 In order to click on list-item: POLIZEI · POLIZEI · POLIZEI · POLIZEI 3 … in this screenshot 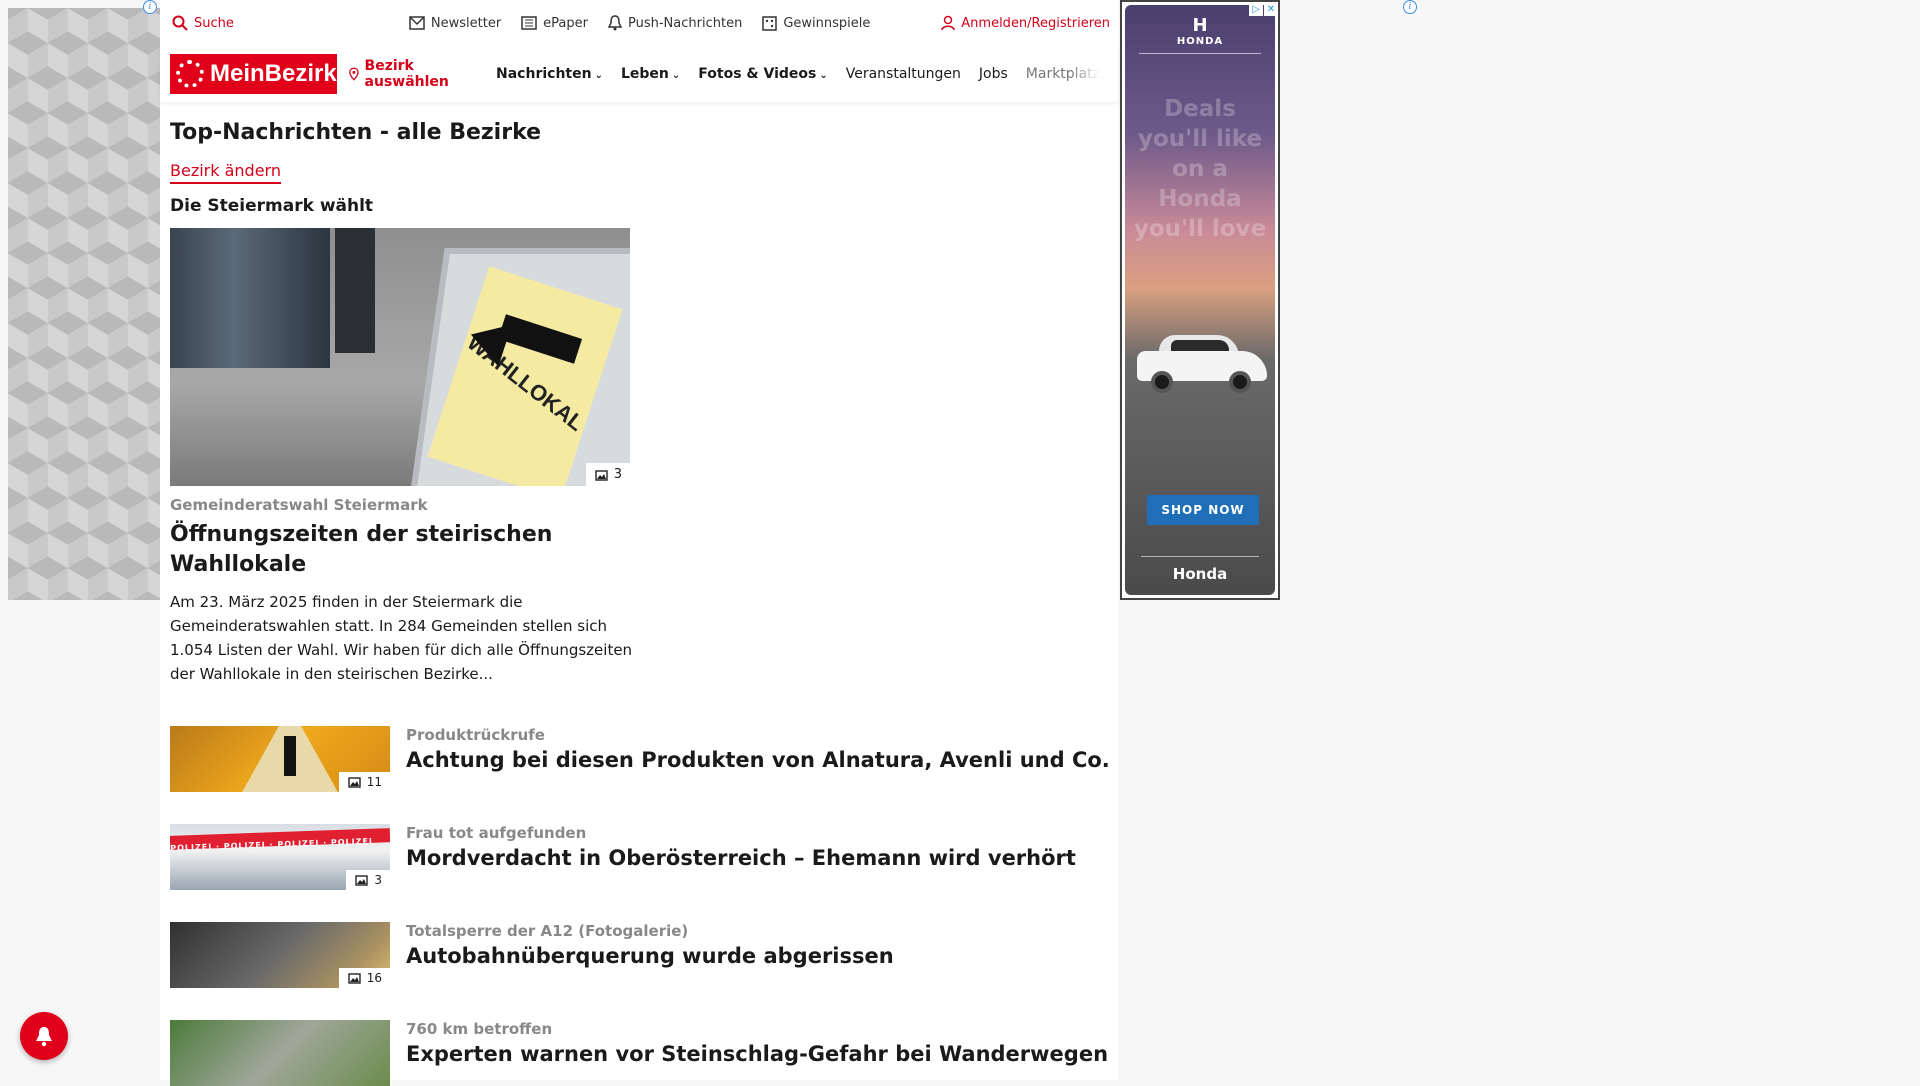, I will do `click(644, 857)`.